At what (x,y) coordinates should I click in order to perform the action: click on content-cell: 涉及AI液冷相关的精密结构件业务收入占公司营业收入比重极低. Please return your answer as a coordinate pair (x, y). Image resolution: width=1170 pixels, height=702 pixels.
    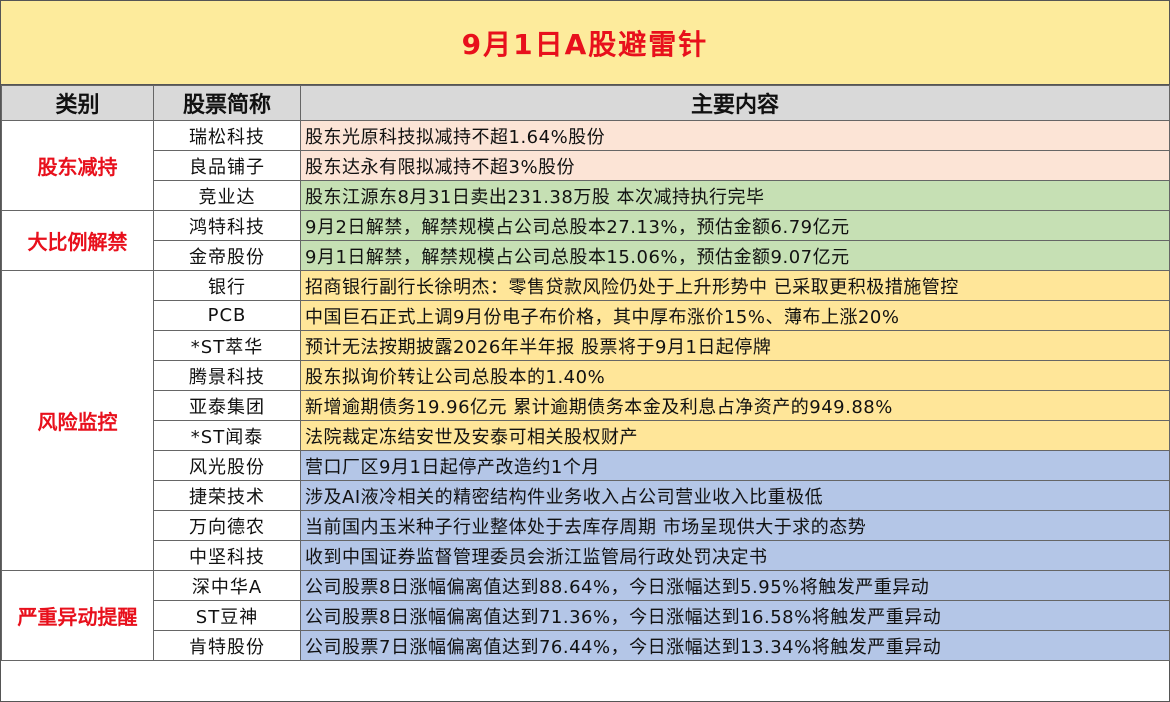
    Looking at the image, I should click on (735, 495).